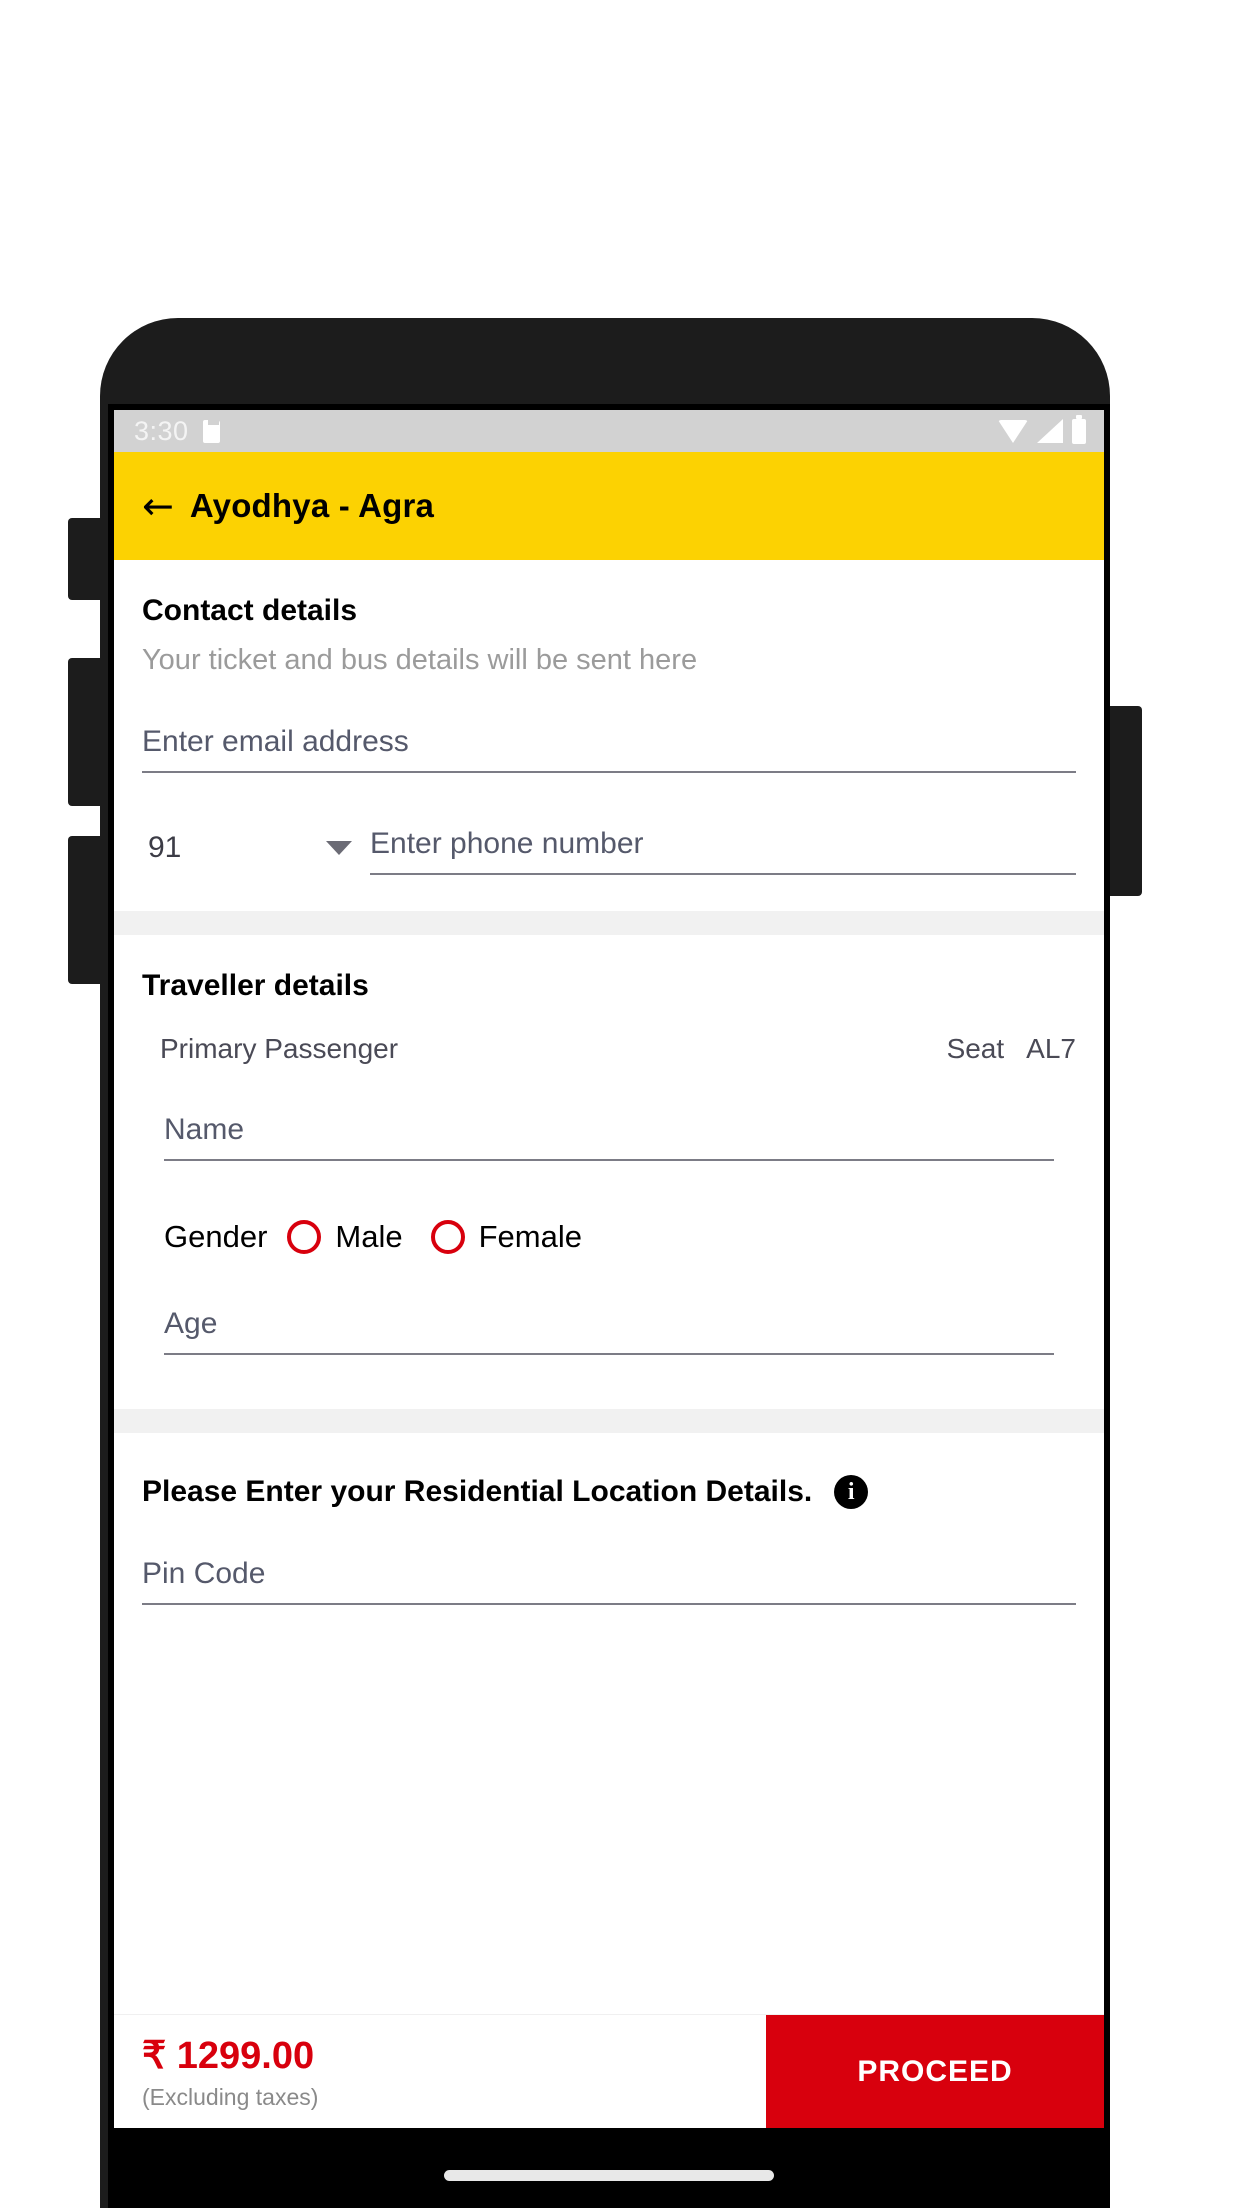 The width and height of the screenshot is (1242, 2208). I want to click on age-field-placeholder: Age, so click(191, 1323).